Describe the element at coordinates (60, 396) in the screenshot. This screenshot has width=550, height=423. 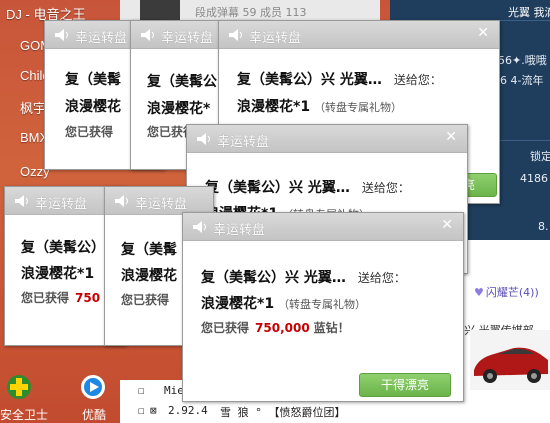
I see `bottom-desktop-icons: 安全卫士 优酷` at that location.